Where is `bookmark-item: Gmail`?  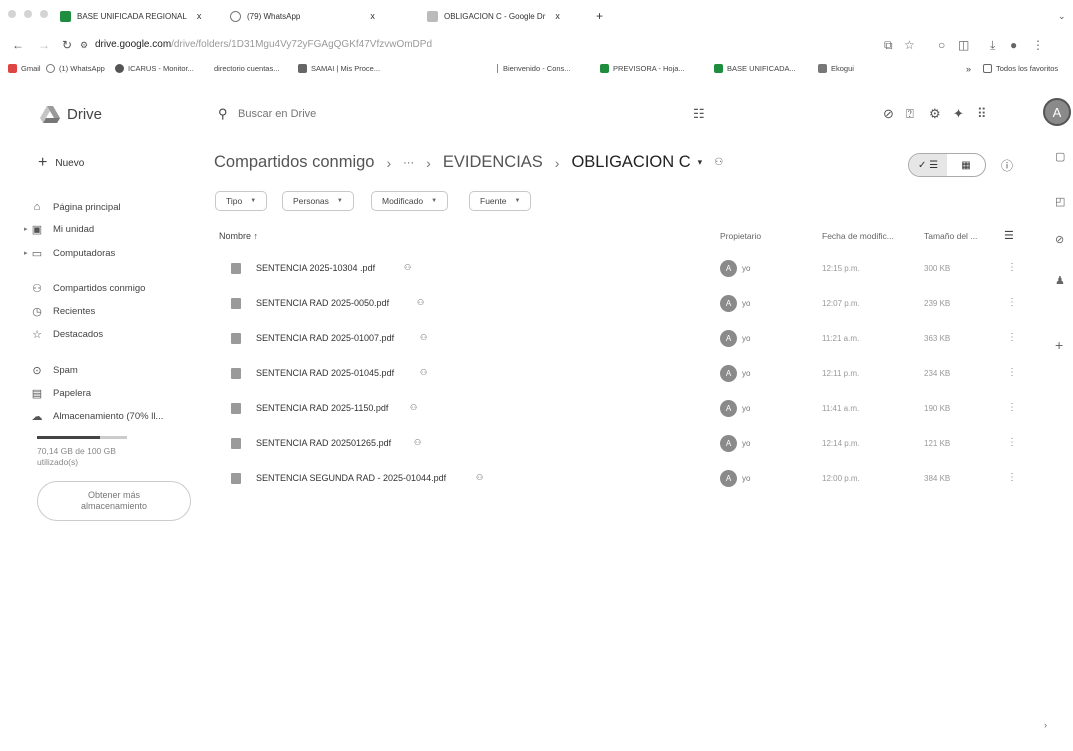
bookmark-item: Gmail is located at coordinates (24, 68).